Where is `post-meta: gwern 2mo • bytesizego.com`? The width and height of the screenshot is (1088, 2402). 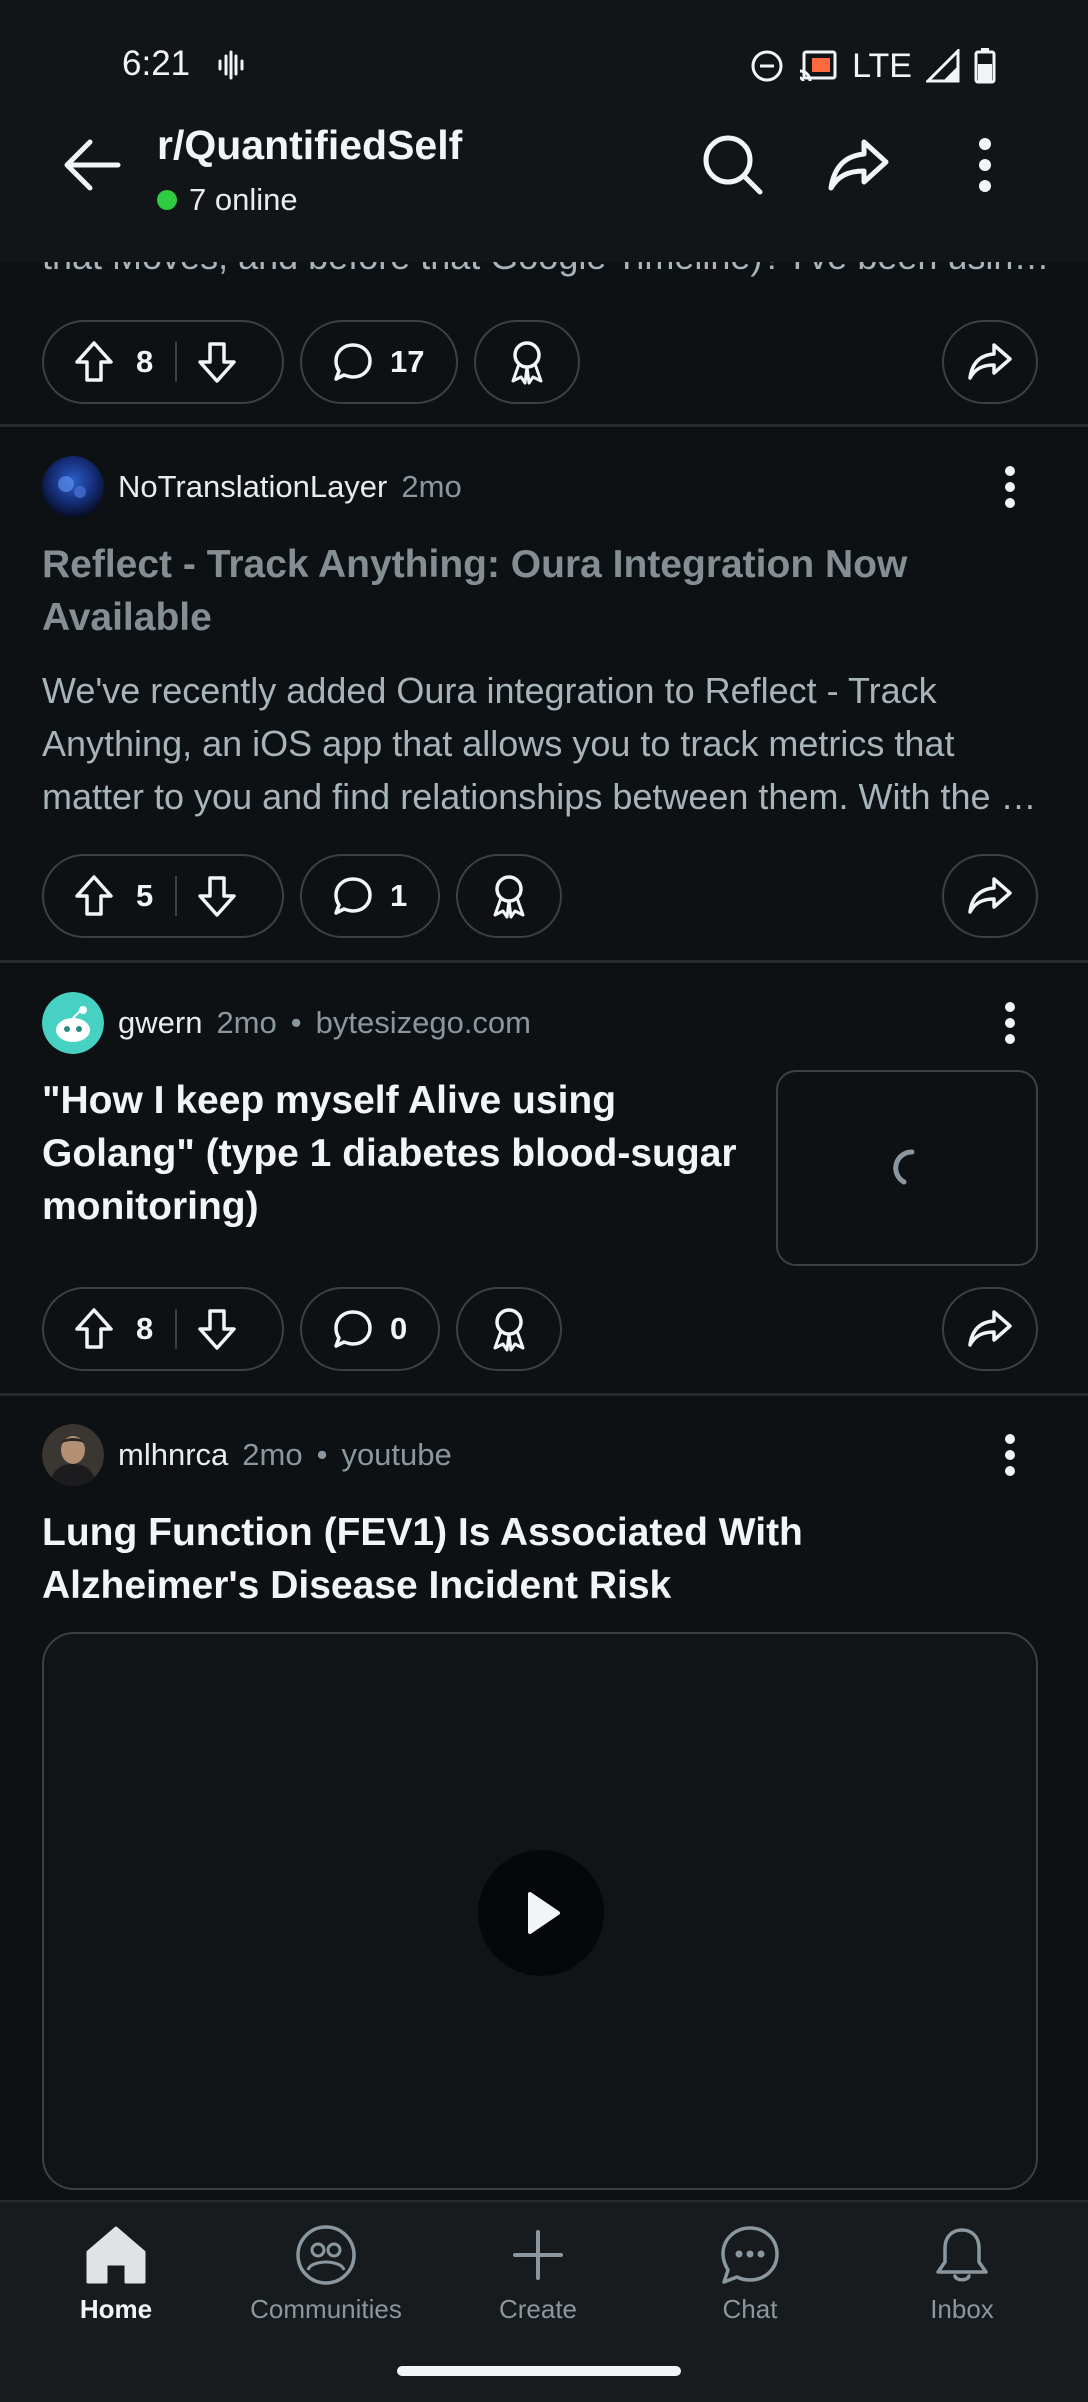 post-meta: gwern 2mo • bytesizego.com is located at coordinates (286, 1023).